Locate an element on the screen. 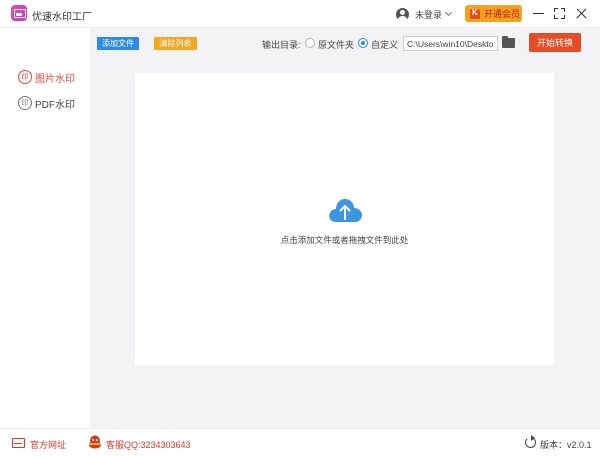 This screenshot has height=456, width=600. app-logo-icon is located at coordinates (19, 13).